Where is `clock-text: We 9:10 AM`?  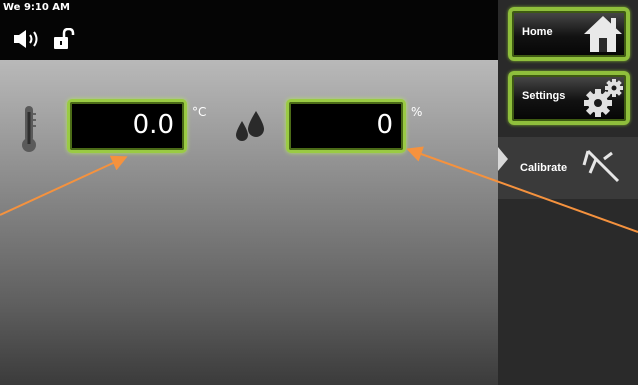
clock-text: We 9:10 AM is located at coordinates (36, 7).